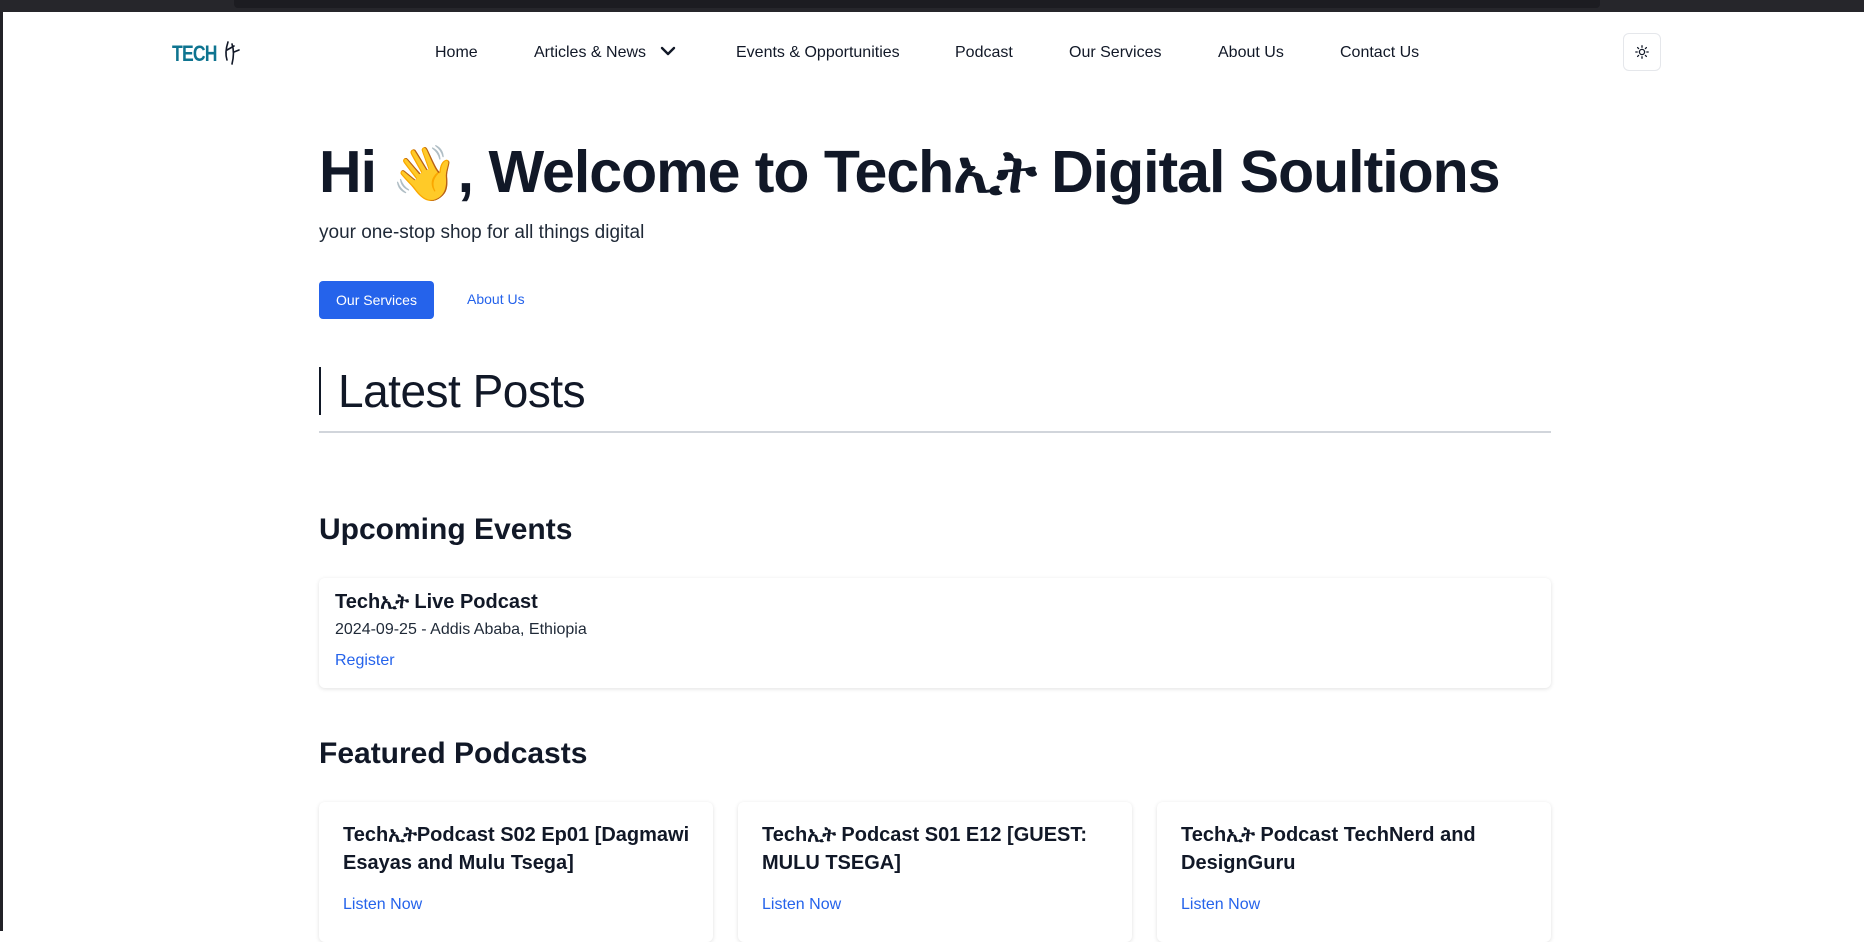  What do you see at coordinates (355, 172) in the screenshot?
I see `hero-title-prefix: Hi` at bounding box center [355, 172].